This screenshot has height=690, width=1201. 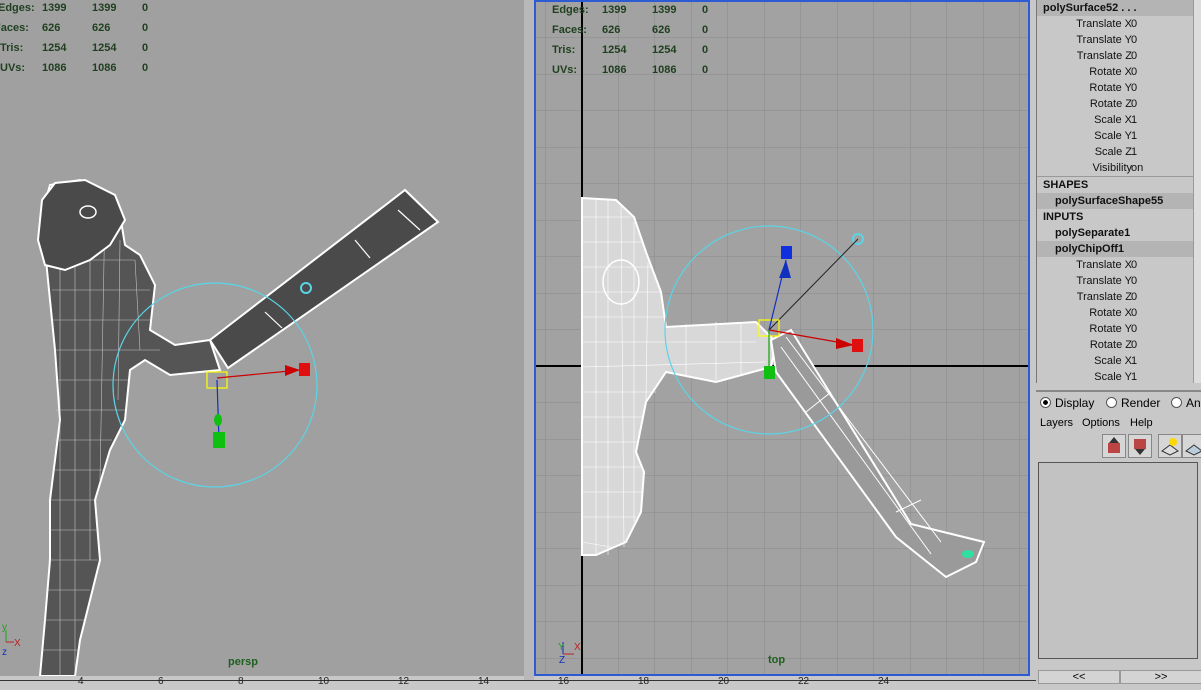 I want to click on move-layer-down-icon, so click(x=1140, y=446).